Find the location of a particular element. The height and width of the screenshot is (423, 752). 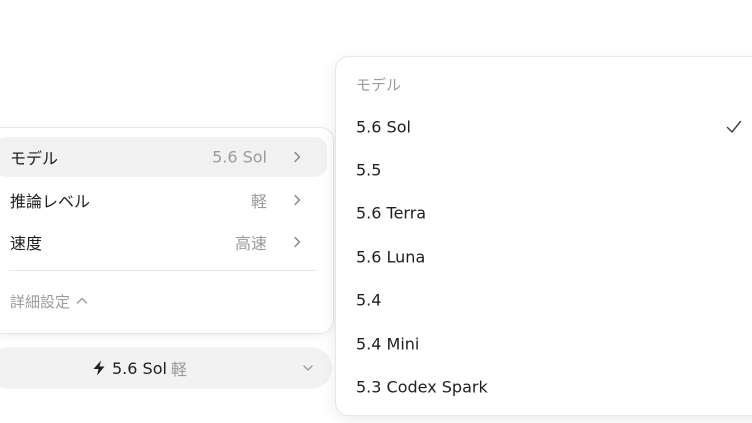

settings-row-label: 推論レベル is located at coordinates (50, 201).